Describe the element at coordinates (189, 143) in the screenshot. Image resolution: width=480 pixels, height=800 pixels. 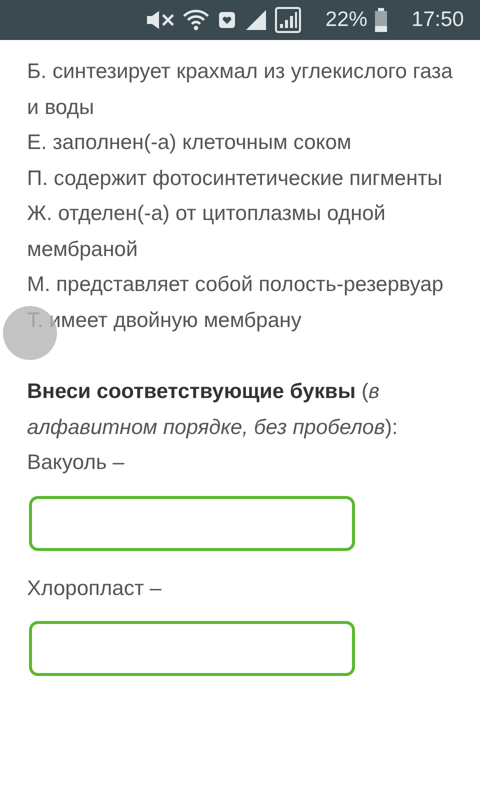
I see `option-text: Е. заполнен(-а) клеточным соком` at that location.